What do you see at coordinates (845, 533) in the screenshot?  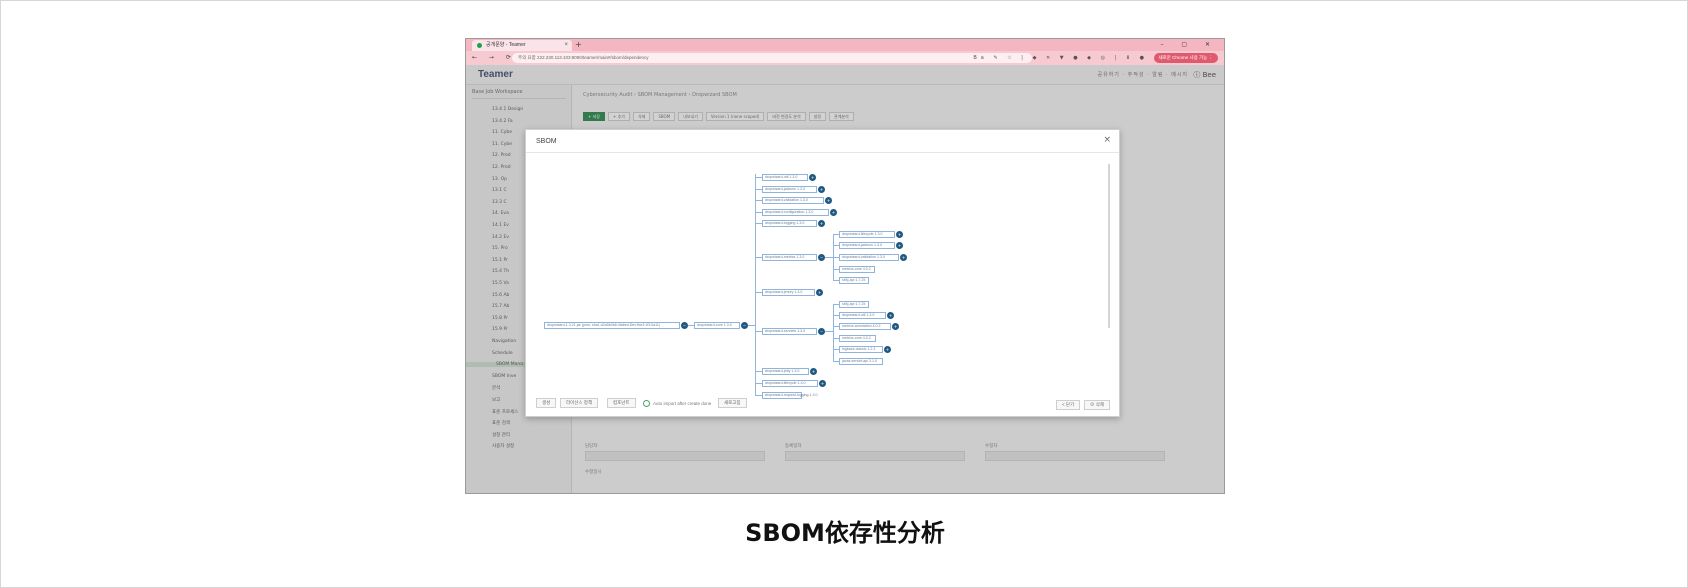 I see `figure-caption: SBOM依存性分析` at bounding box center [845, 533].